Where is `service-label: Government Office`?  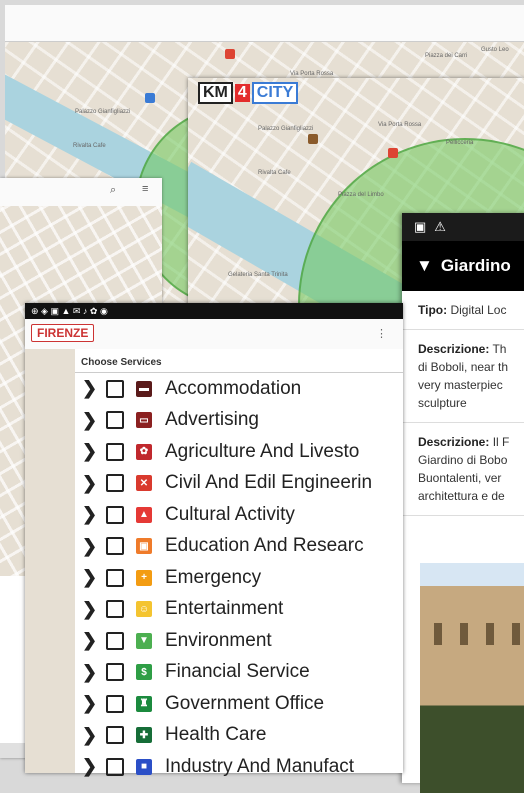 service-label: Government Office is located at coordinates (245, 703).